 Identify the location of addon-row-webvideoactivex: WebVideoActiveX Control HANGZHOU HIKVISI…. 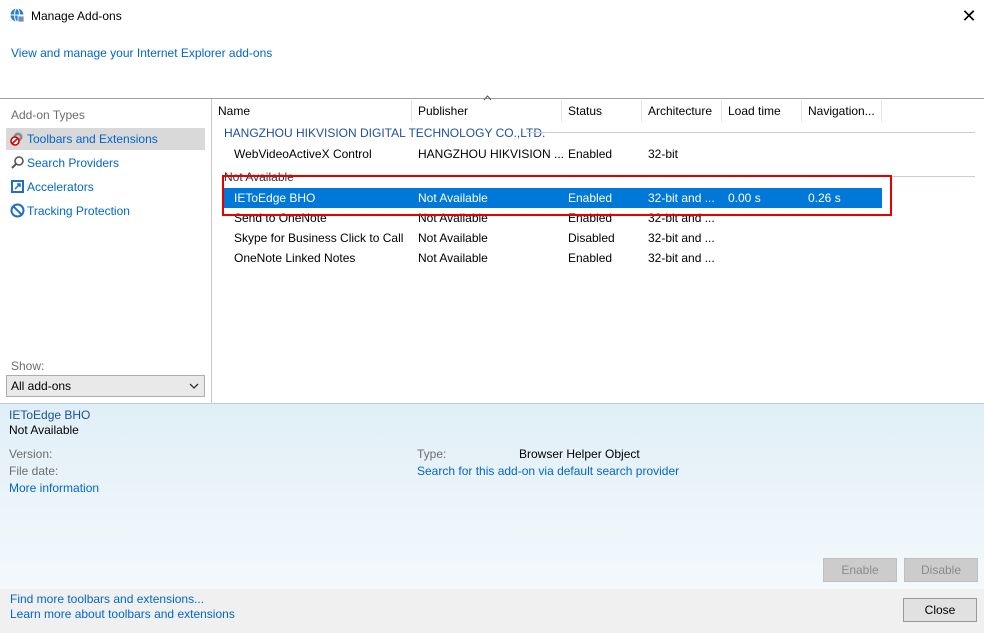
(553, 154).